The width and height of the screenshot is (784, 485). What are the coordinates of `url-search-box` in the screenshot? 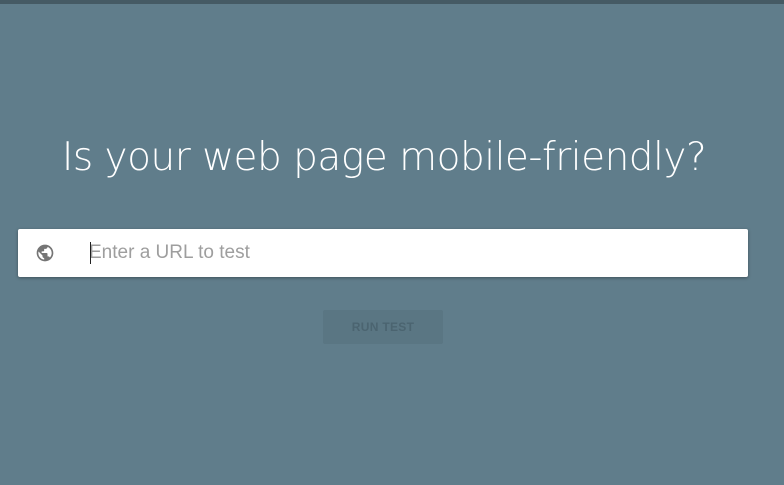 It's located at (383, 253).